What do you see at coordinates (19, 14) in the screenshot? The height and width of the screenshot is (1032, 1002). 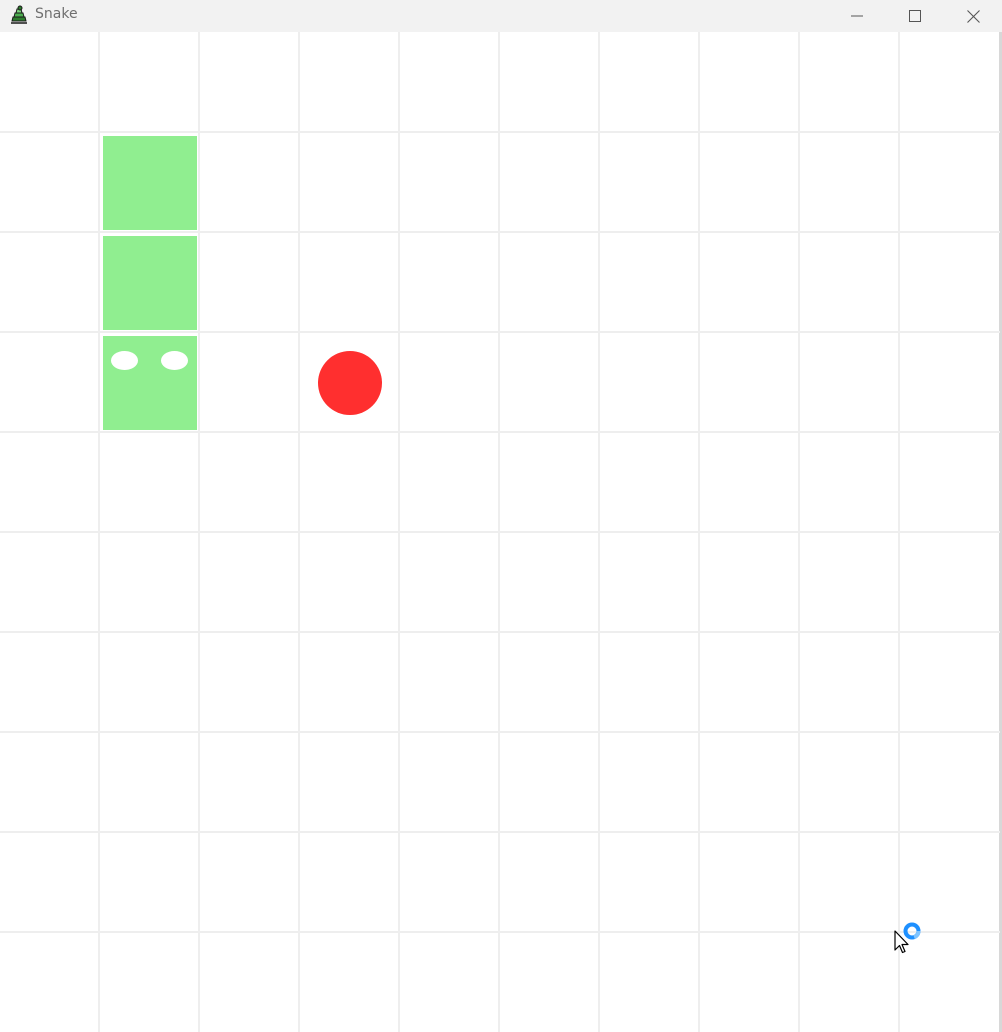 I see `snake-app-icon` at bounding box center [19, 14].